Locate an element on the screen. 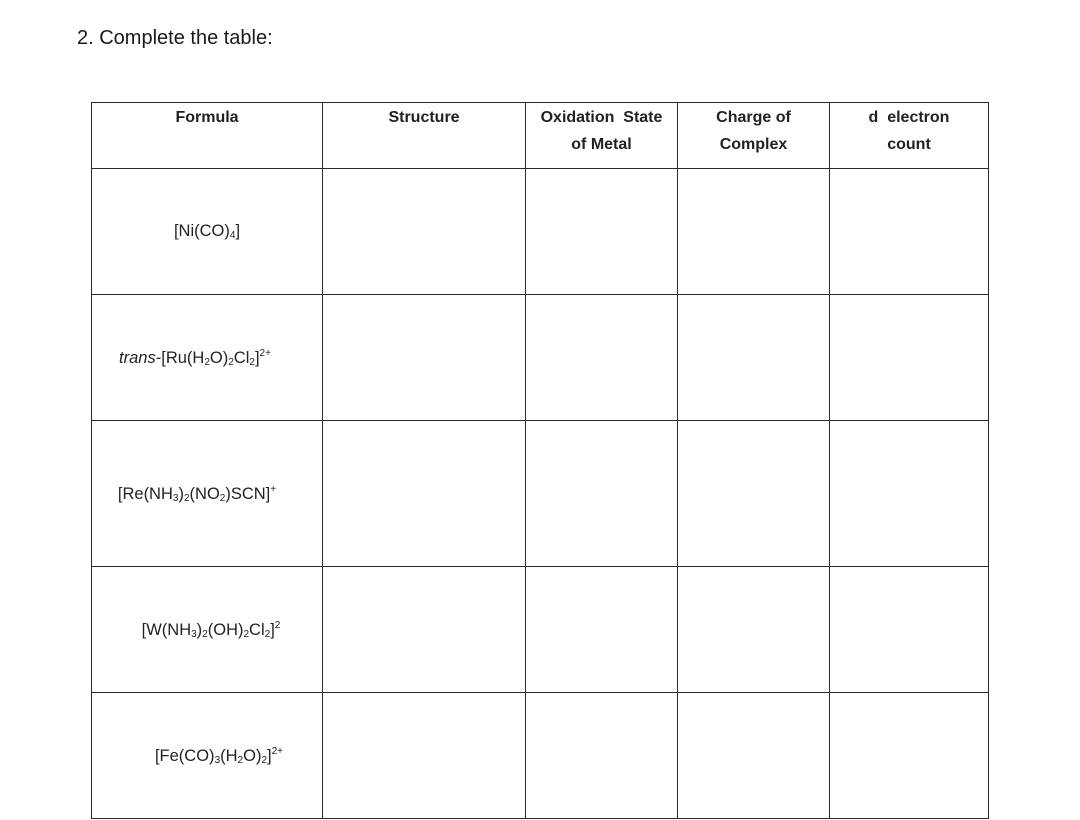 The height and width of the screenshot is (820, 1080). formula-cell: [Fe(CO)3(H2O)2]2+ is located at coordinates (207, 755).